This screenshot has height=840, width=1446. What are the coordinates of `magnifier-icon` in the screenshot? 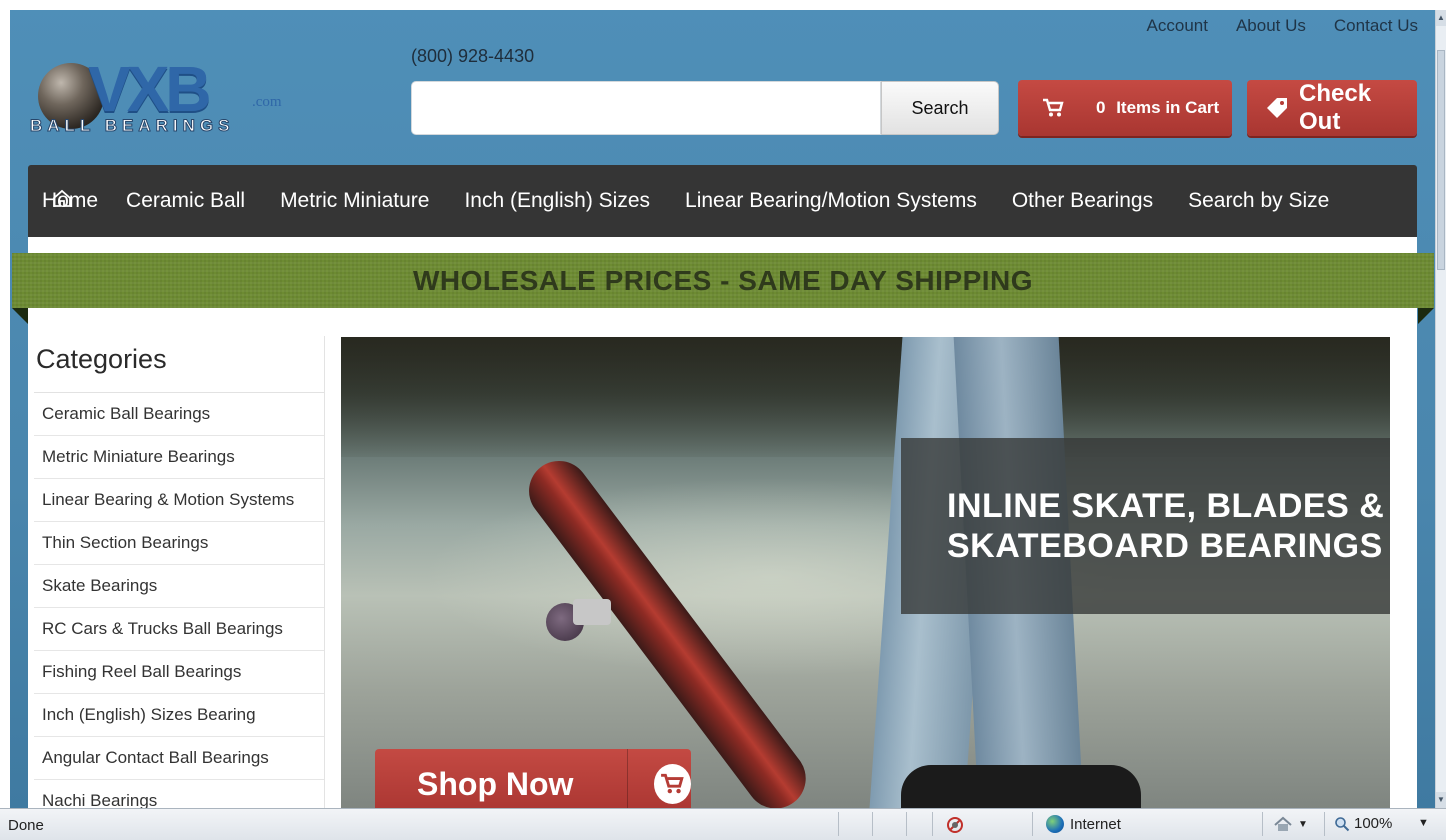 It's located at (1342, 823).